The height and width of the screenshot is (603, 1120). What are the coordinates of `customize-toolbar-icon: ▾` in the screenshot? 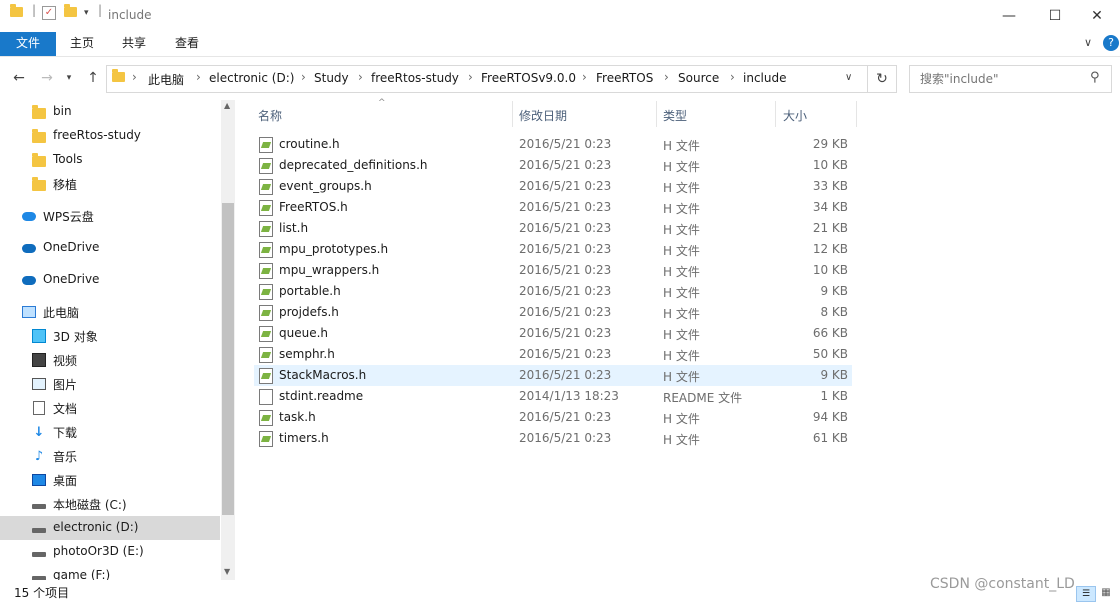 It's located at (86, 13).